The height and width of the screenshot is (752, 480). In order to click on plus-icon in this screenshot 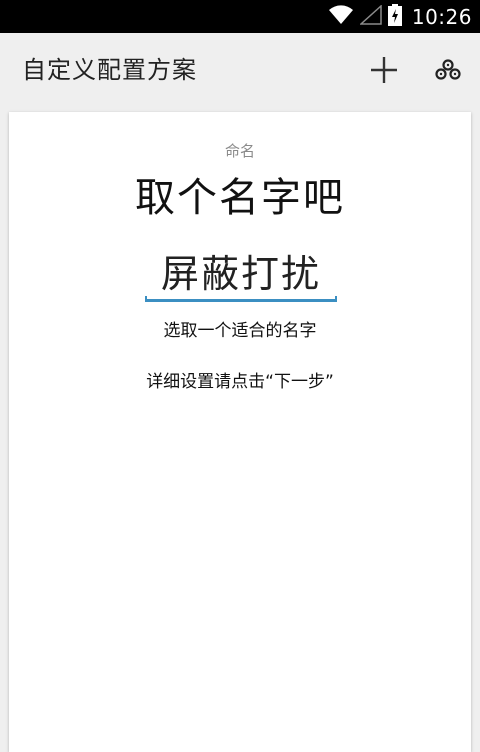, I will do `click(384, 72)`.